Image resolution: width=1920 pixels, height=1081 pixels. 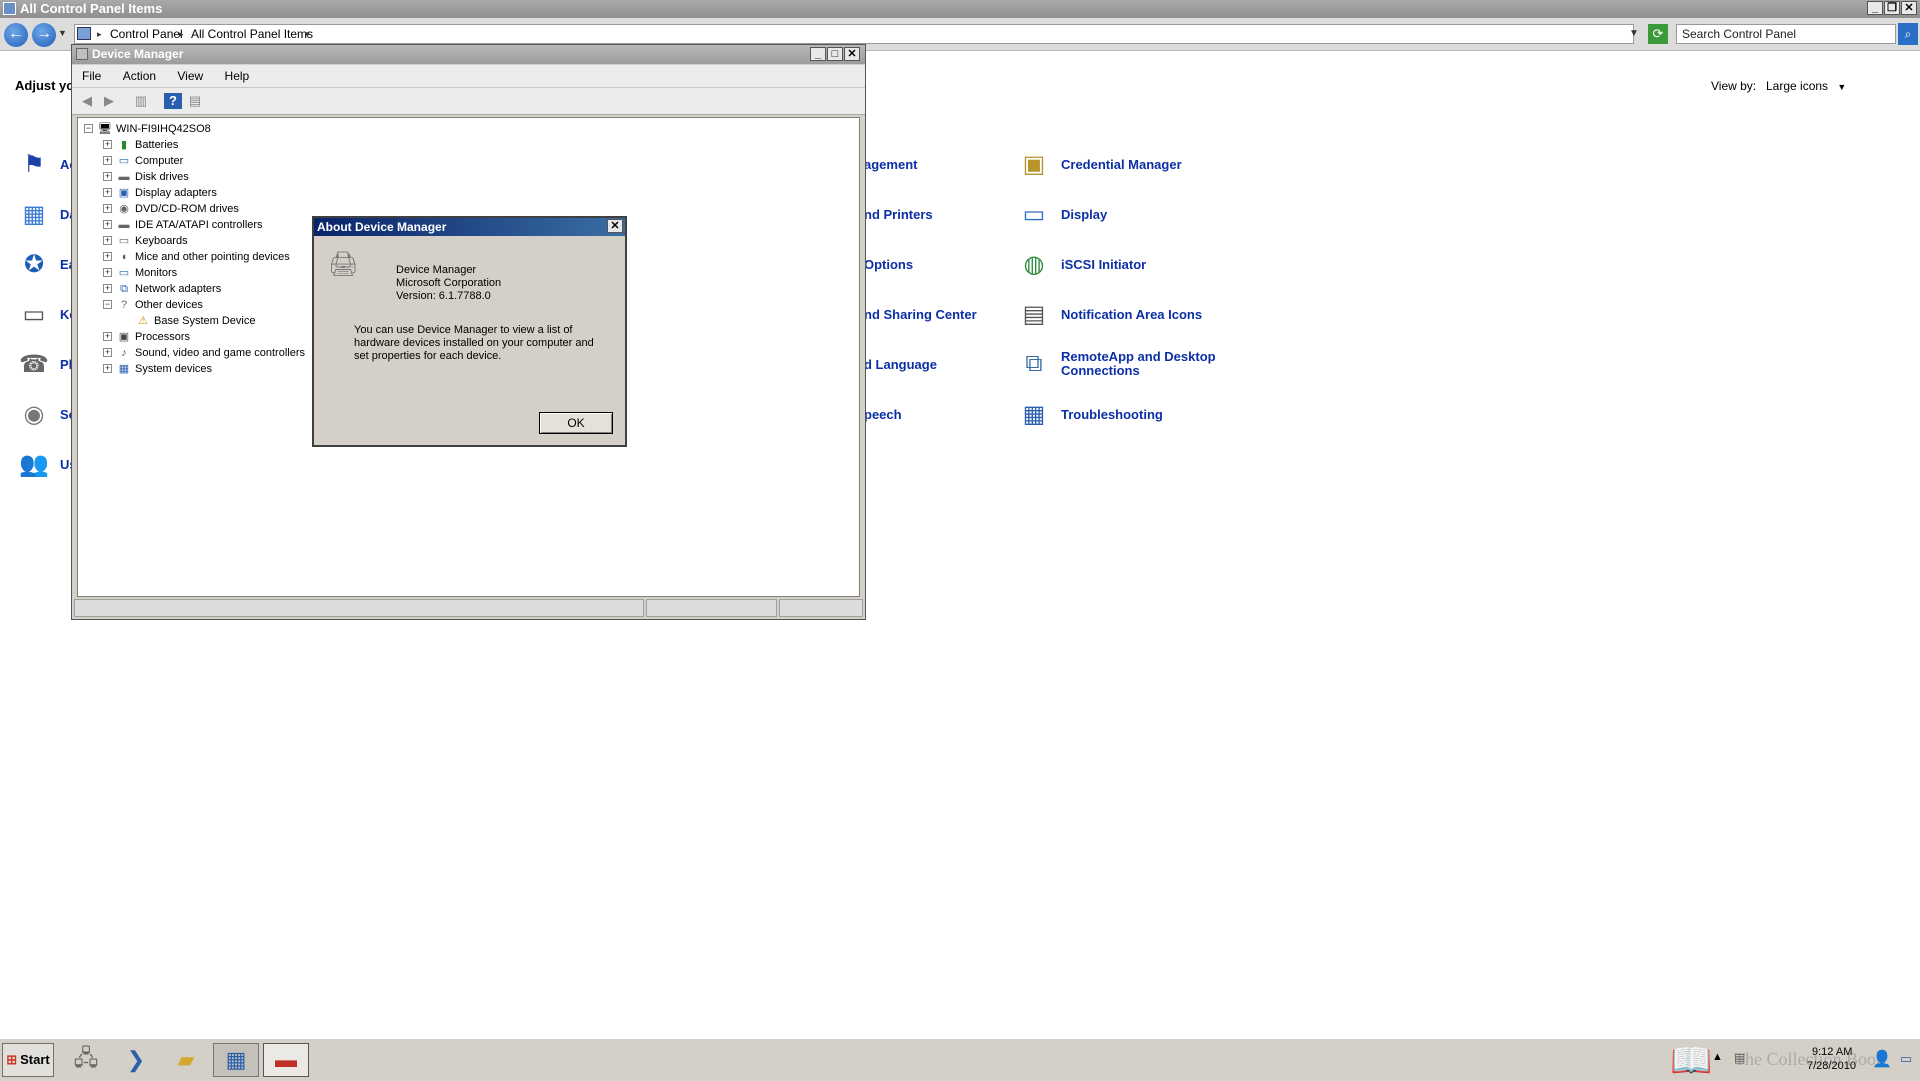 What do you see at coordinates (34, 164) in the screenshot?
I see `action-center-flag-icon: ⚑` at bounding box center [34, 164].